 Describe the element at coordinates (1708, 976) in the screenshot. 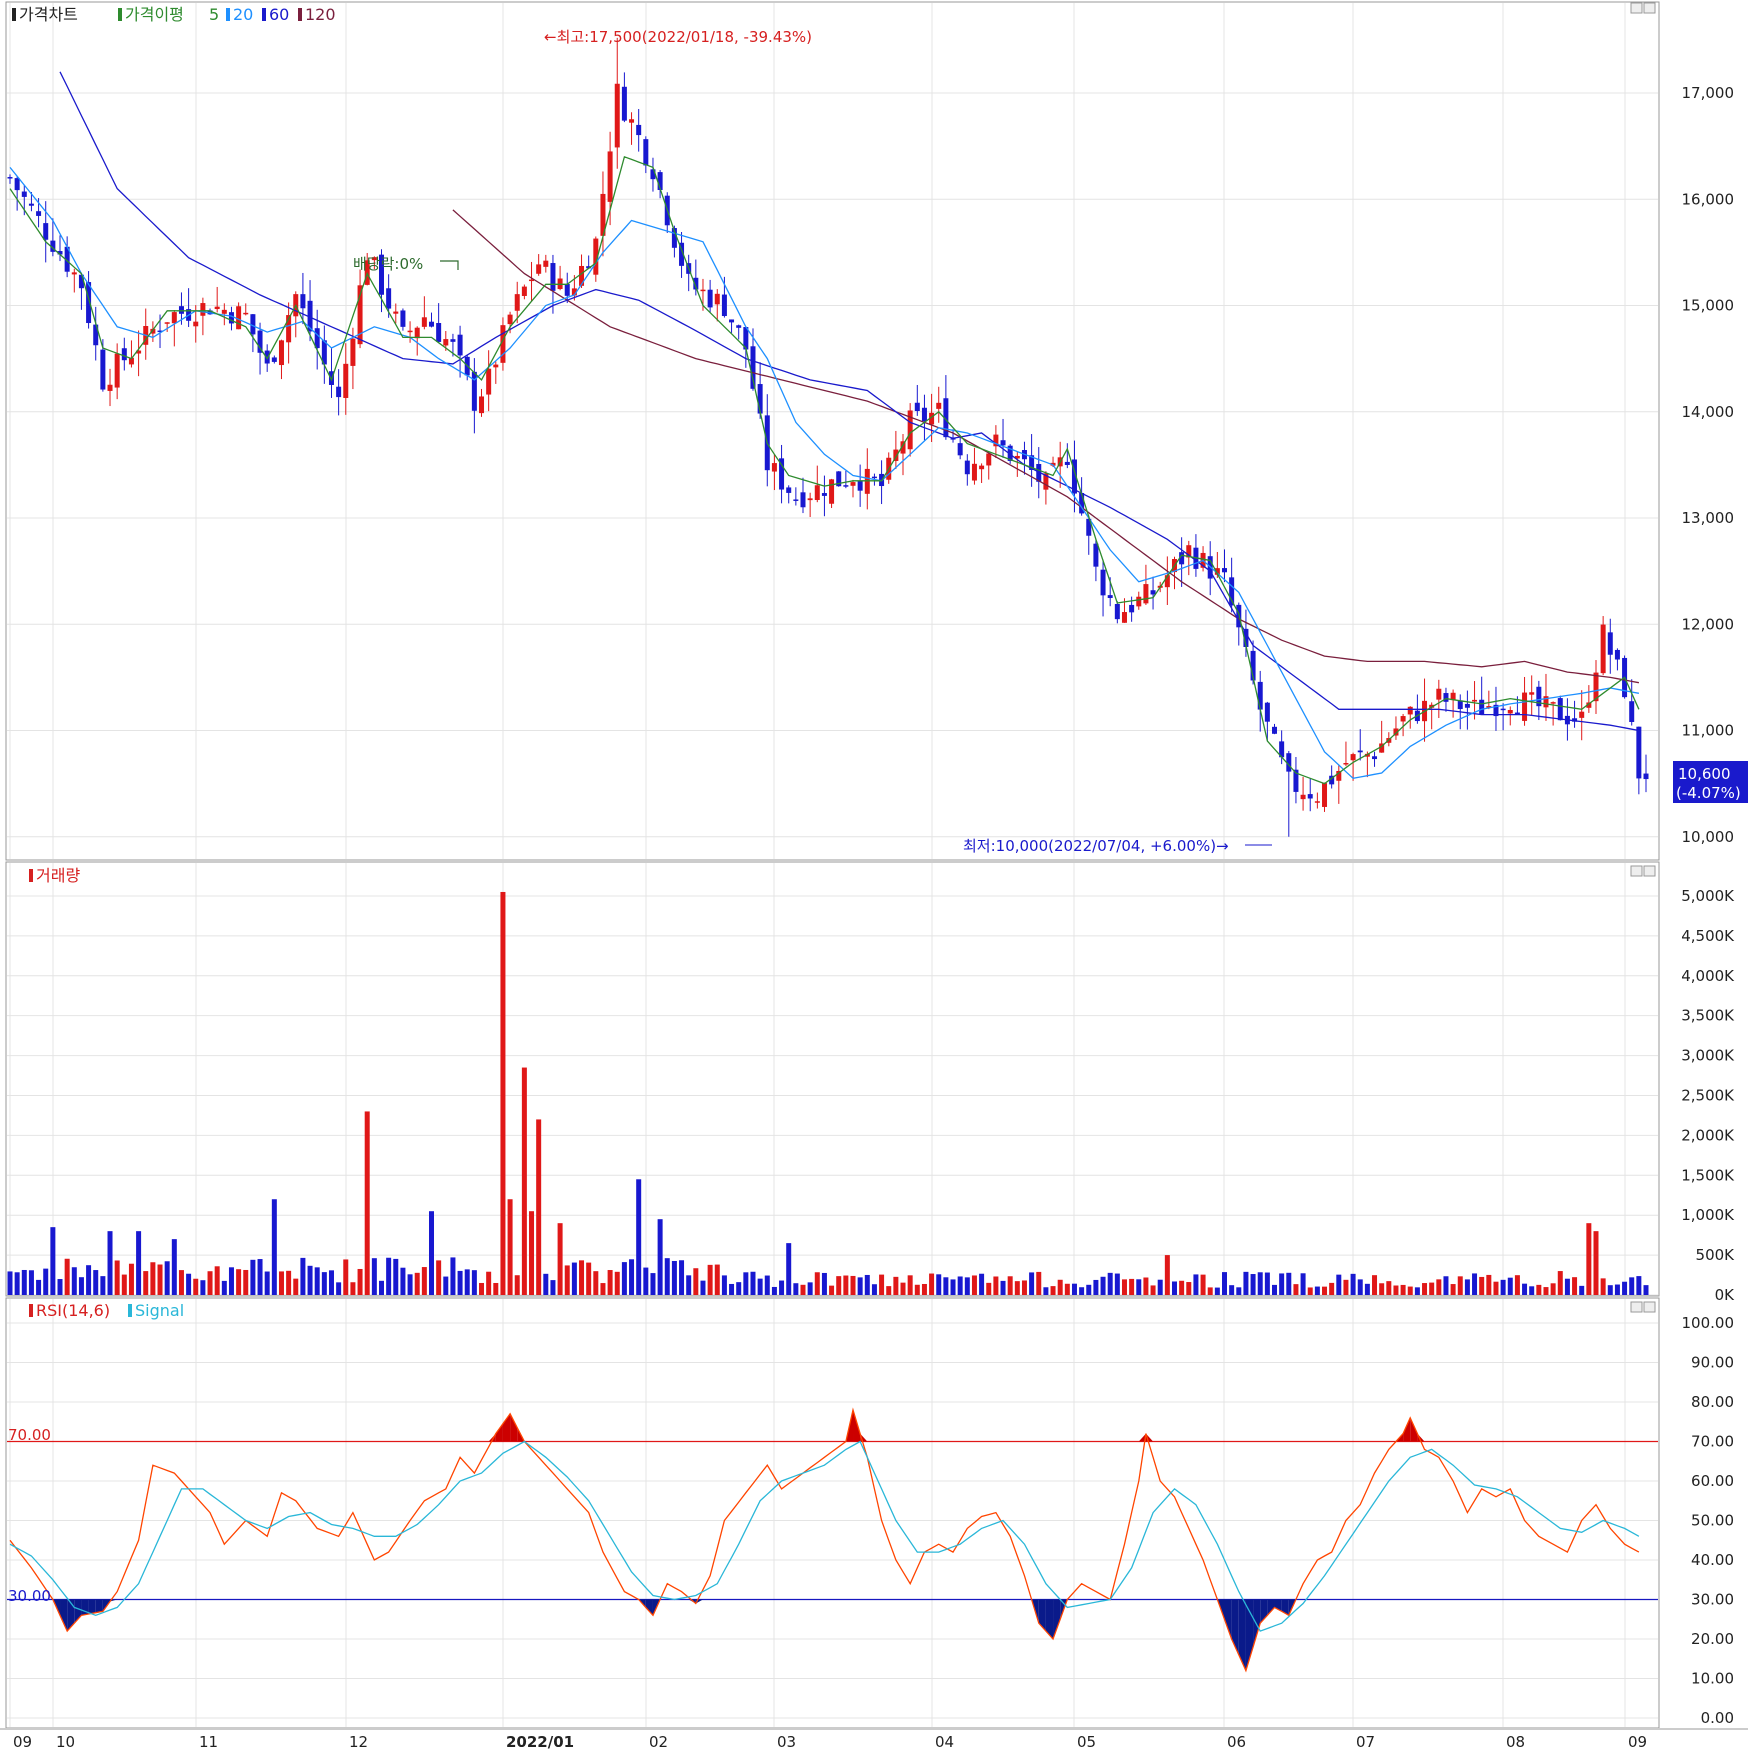

I see `y-tick-label: 4,000K` at that location.